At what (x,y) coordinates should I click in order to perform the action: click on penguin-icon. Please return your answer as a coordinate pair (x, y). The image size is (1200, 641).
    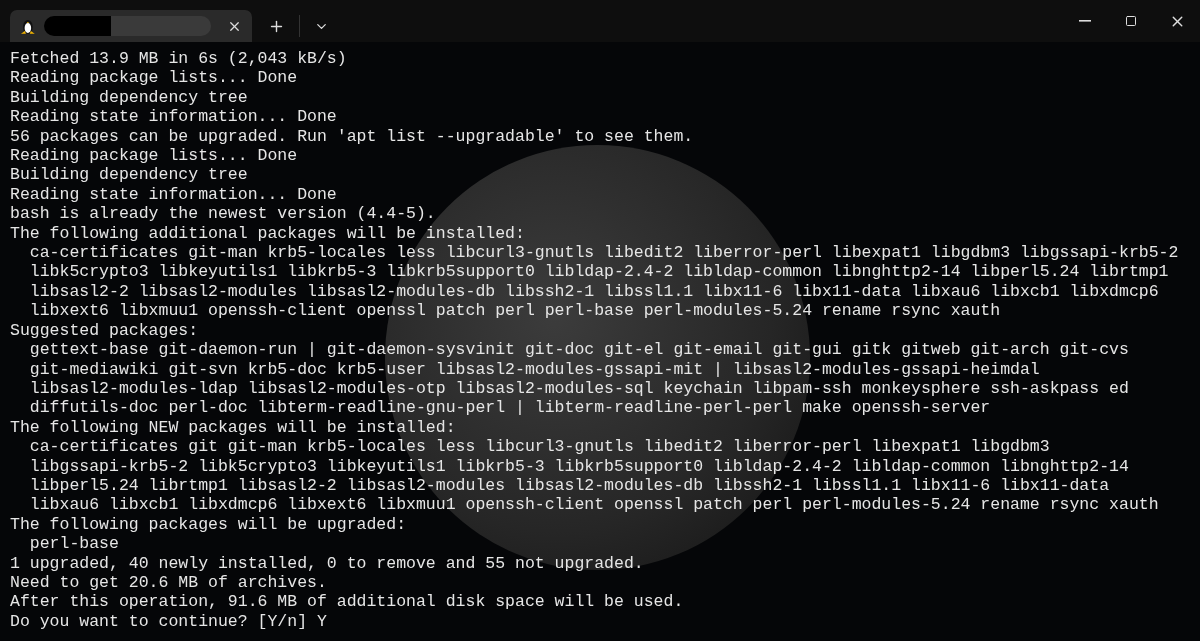
    Looking at the image, I should click on (28, 26).